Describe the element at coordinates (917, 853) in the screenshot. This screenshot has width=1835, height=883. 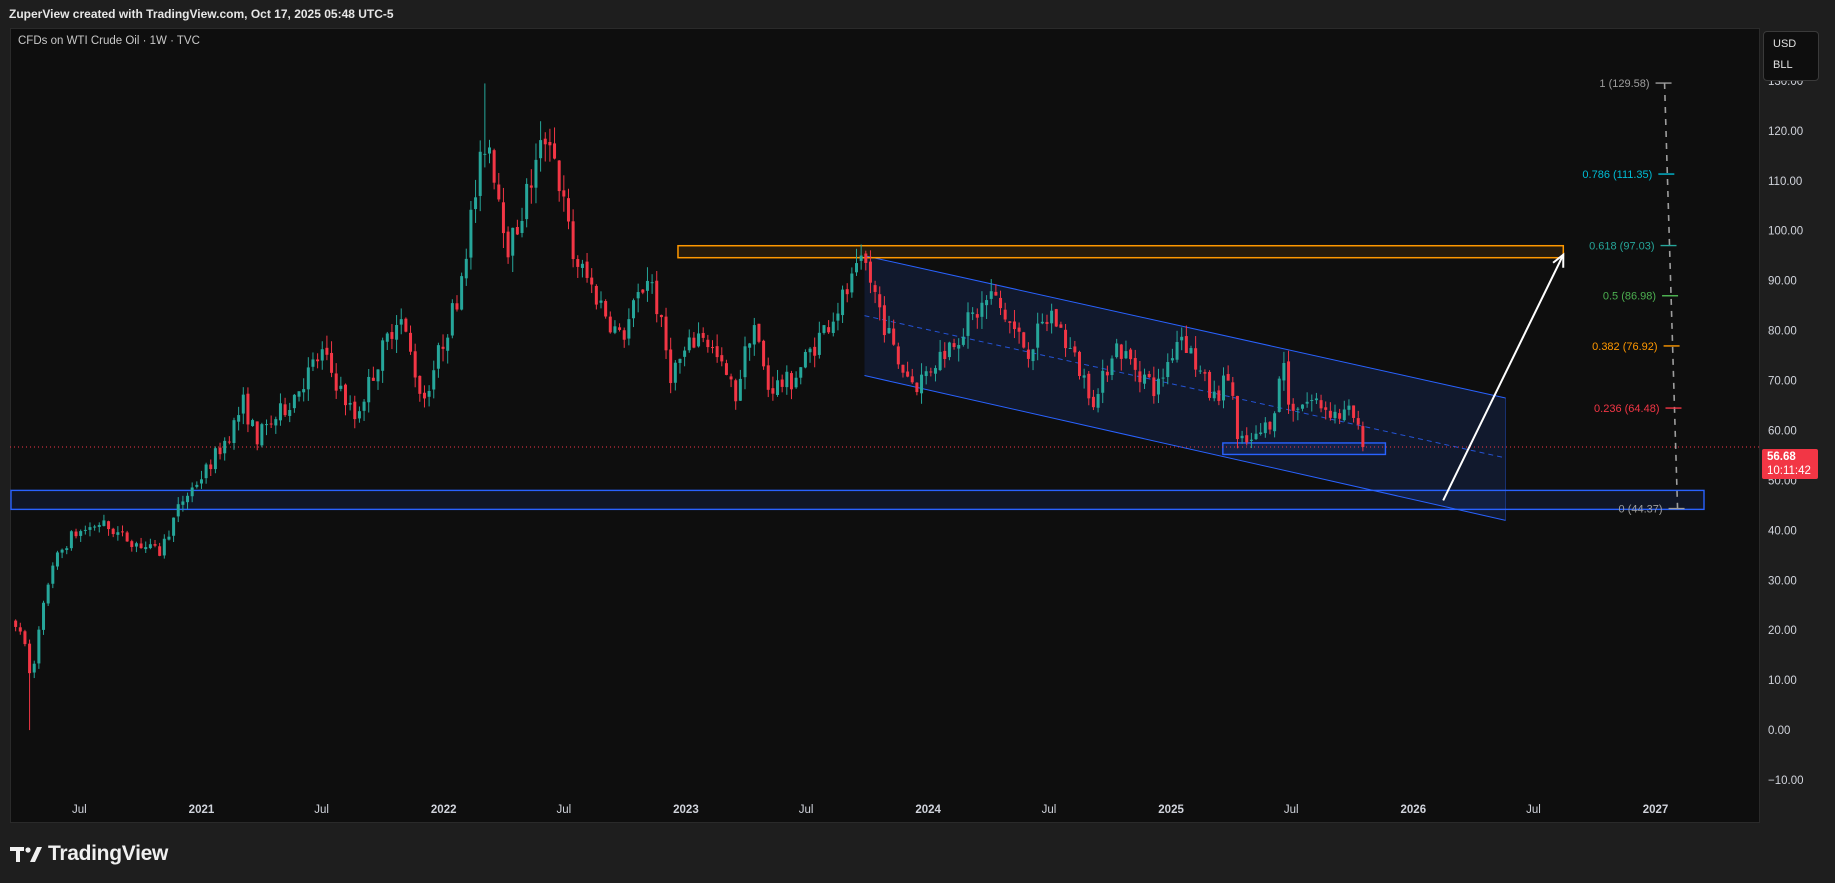
I see `bottom-bar` at that location.